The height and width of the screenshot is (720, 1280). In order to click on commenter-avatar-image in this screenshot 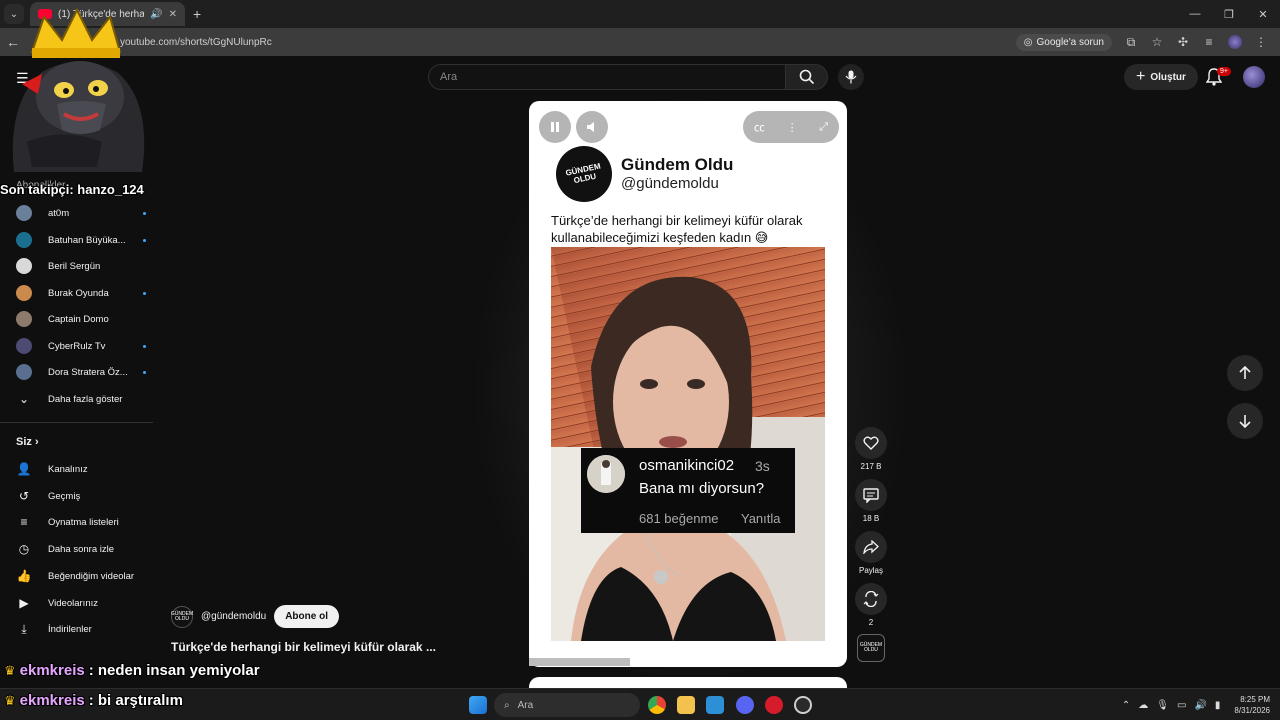, I will do `click(606, 474)`.